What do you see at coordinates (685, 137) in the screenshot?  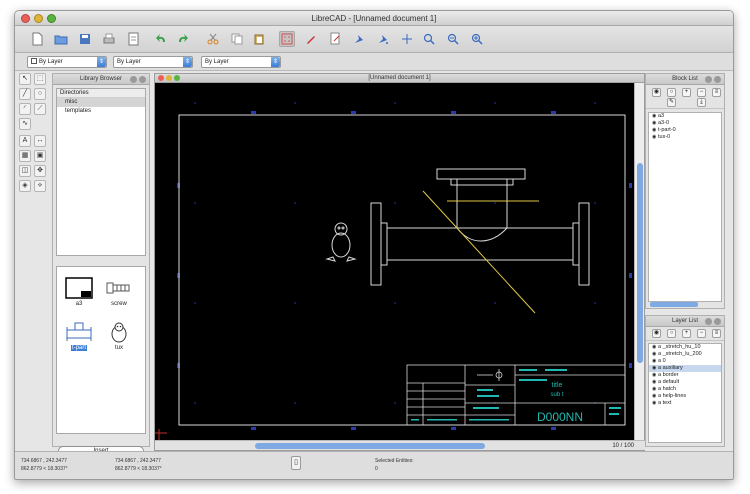 I see `block-list-item: ◉ tux-0` at bounding box center [685, 137].